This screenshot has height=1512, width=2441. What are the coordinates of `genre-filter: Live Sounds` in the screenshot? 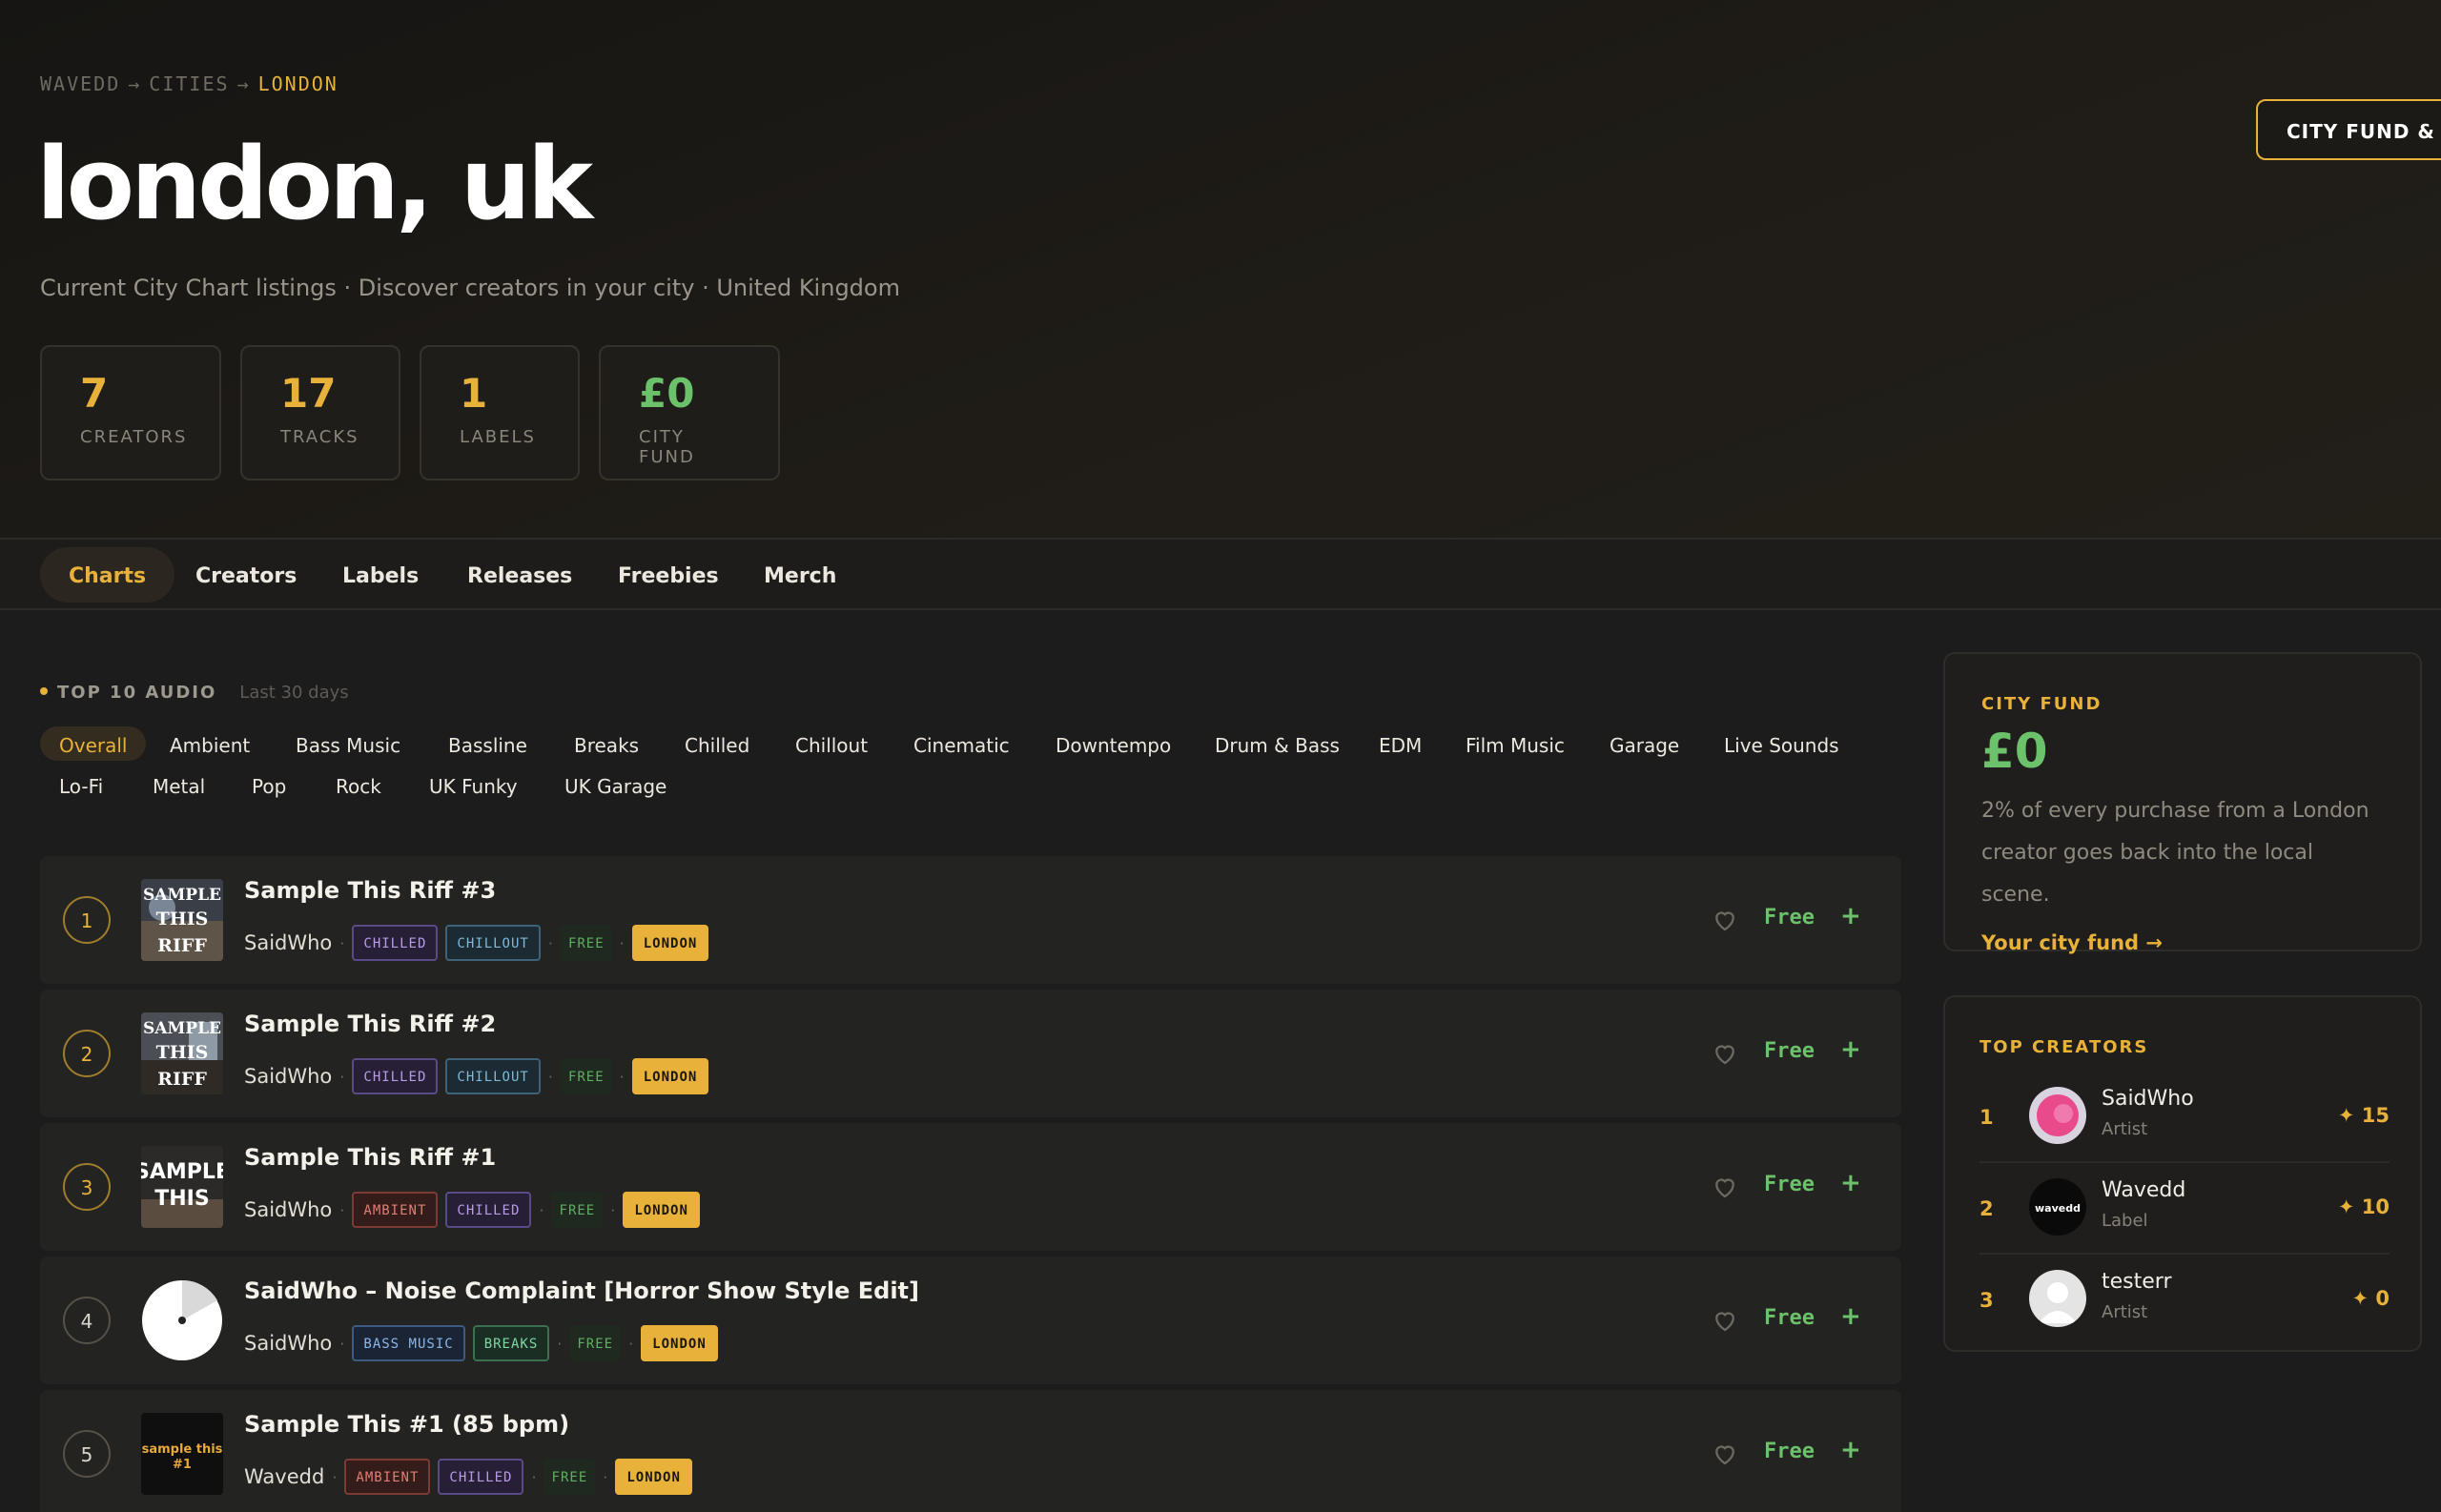 It's located at (1781, 743).